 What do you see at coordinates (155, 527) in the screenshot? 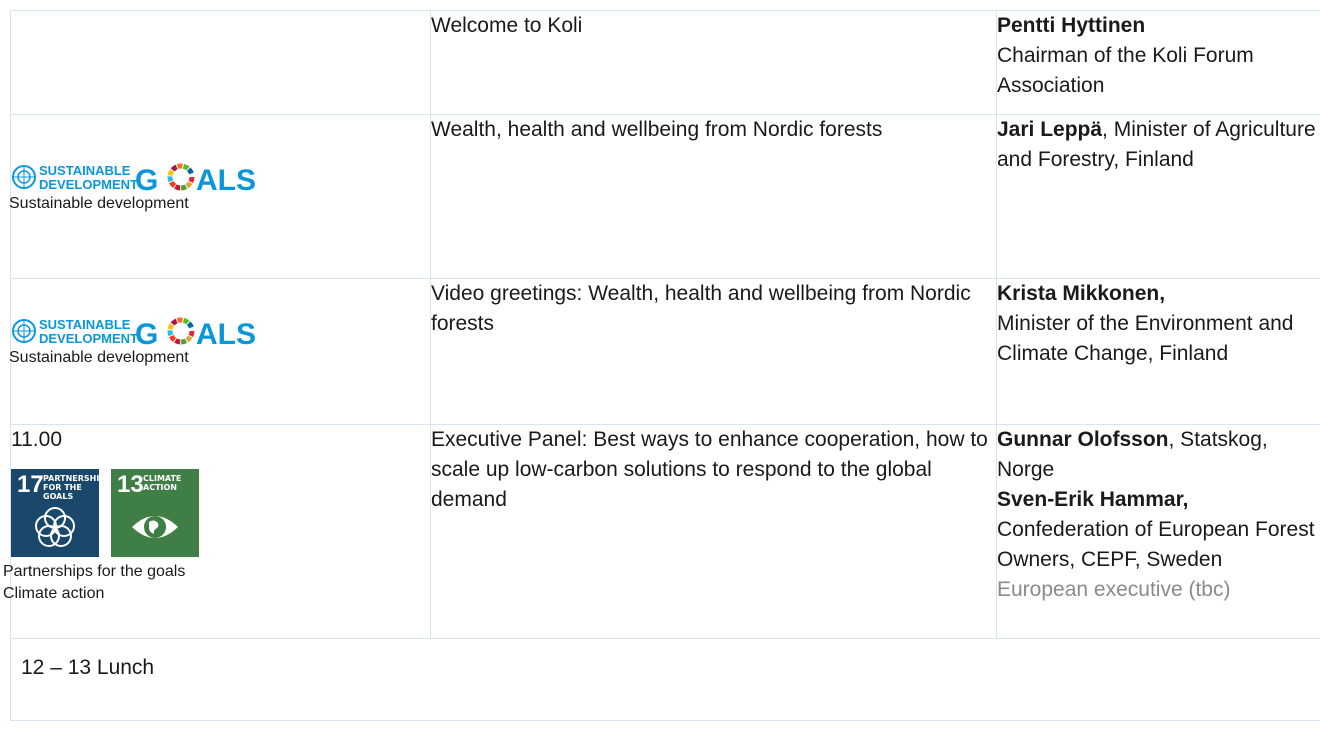
I see `eye-globe-icon` at bounding box center [155, 527].